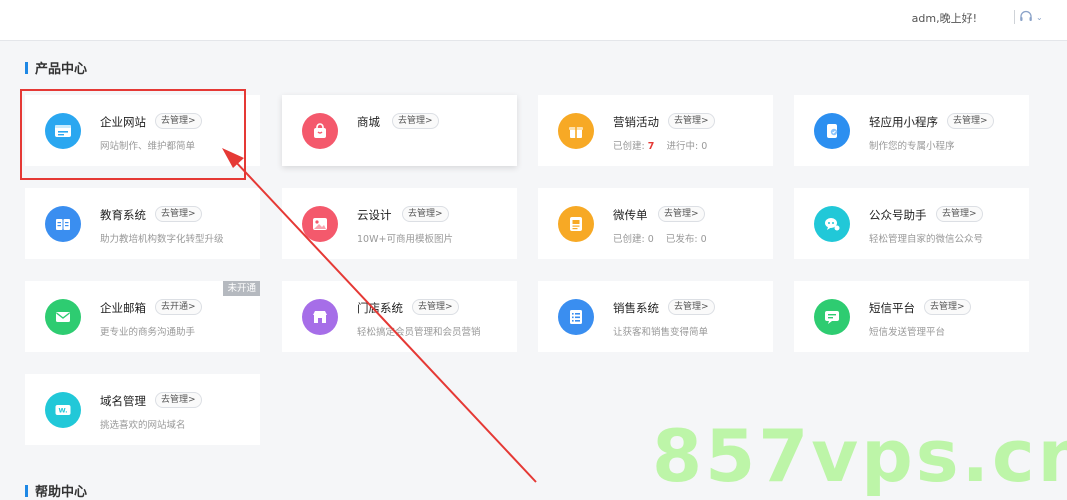 This screenshot has height=500, width=1067. What do you see at coordinates (63, 224) in the screenshot?
I see `book-icon` at bounding box center [63, 224].